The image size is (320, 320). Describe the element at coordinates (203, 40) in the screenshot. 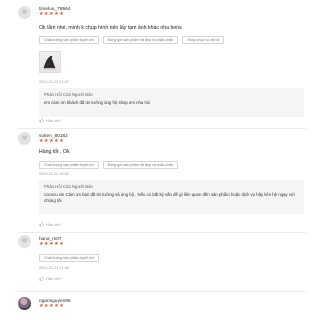

I see `review-tag: Shop phục vụ rất tốt` at that location.